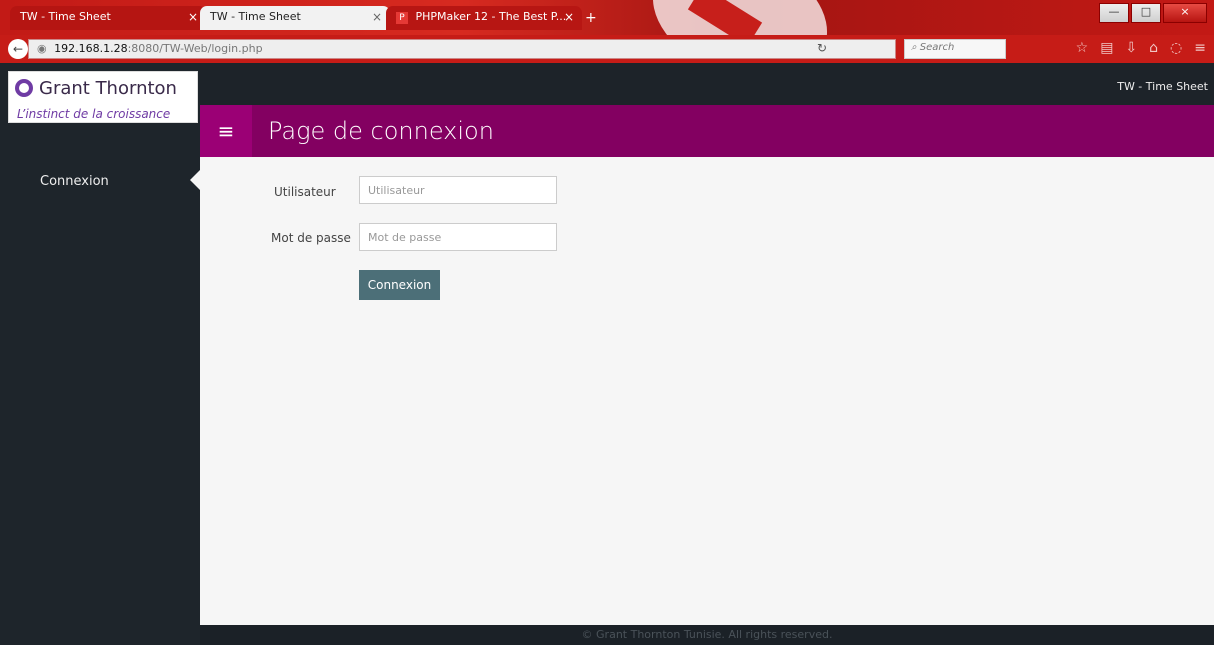 Image resolution: width=1214 pixels, height=645 pixels. What do you see at coordinates (1106, 48) in the screenshot?
I see `bookmarks-icon: ▤` at bounding box center [1106, 48].